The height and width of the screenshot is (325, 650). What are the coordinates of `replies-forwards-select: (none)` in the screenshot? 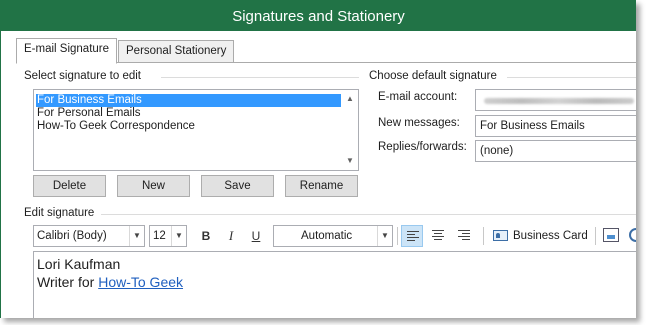 It's located at (555, 151).